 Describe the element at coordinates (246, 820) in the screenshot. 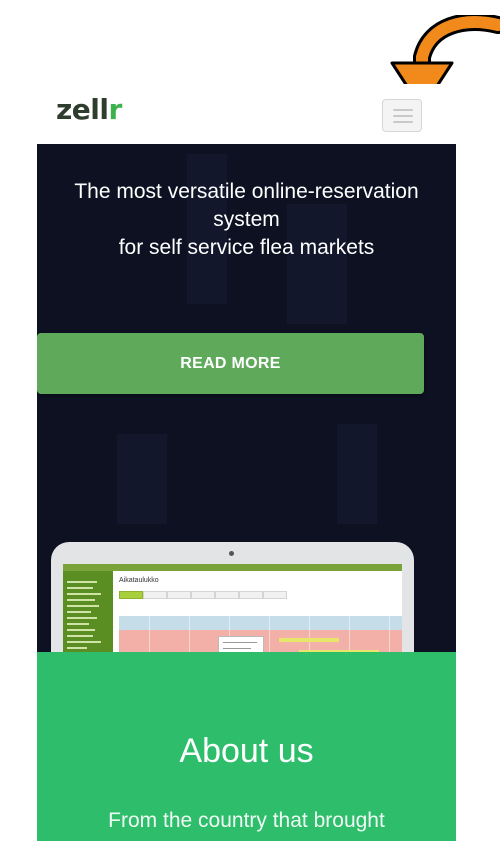

I see `about-text: From the country that brought` at that location.